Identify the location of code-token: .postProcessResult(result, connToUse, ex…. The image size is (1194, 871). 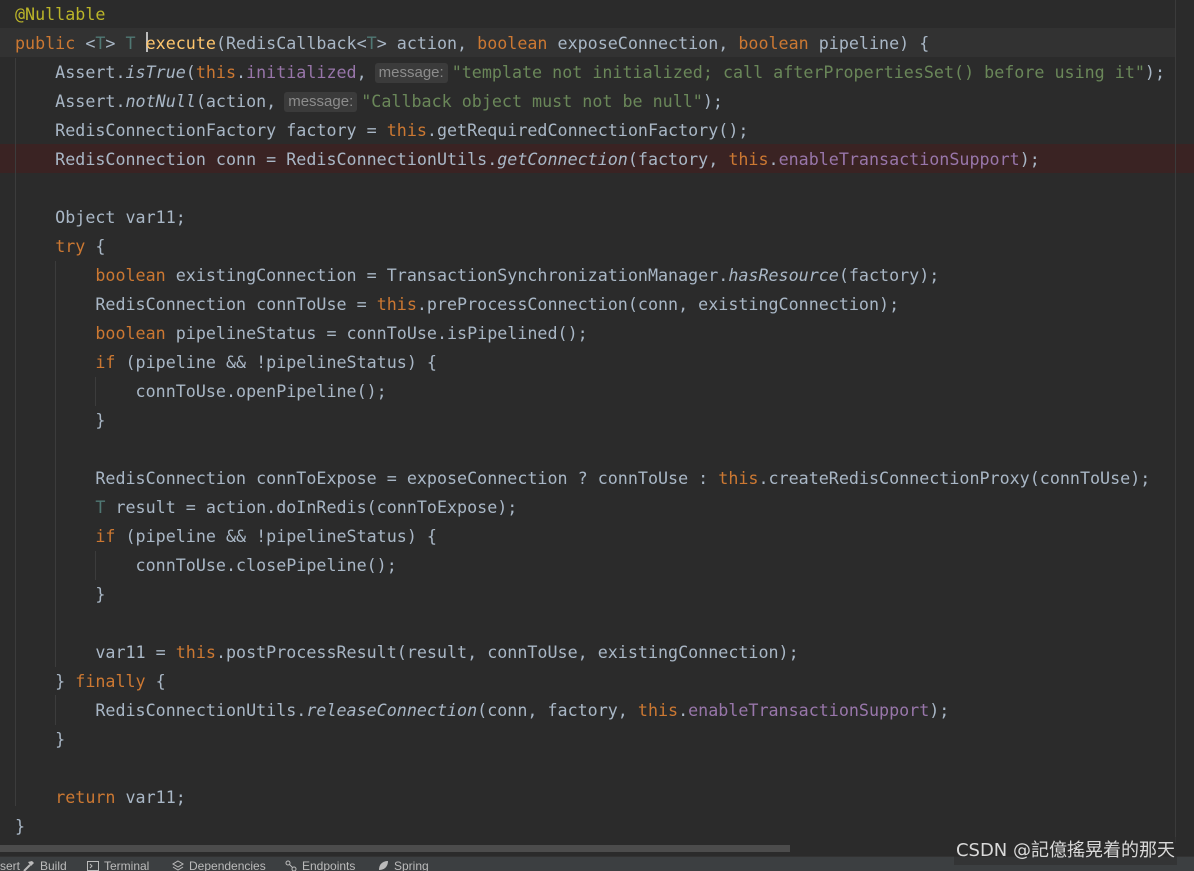
(507, 652).